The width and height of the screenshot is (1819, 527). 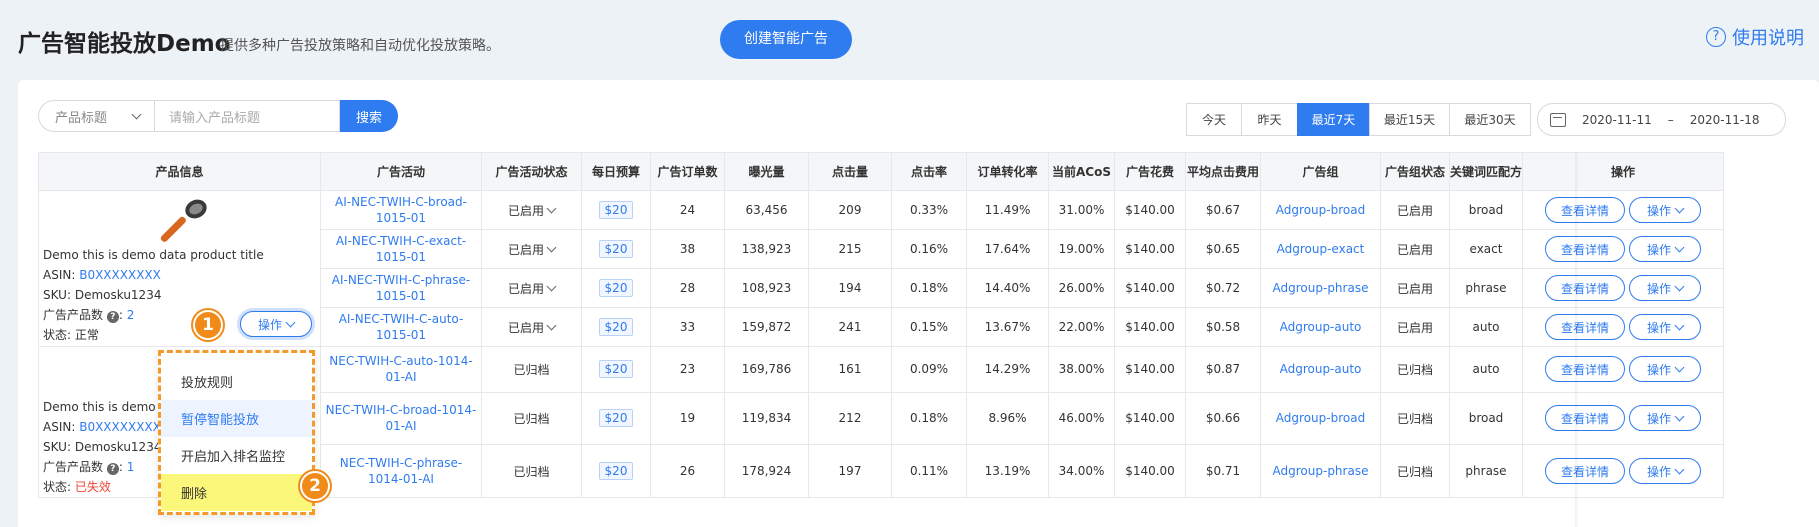 I want to click on date-range-start: 2020-11-11, so click(x=1617, y=119).